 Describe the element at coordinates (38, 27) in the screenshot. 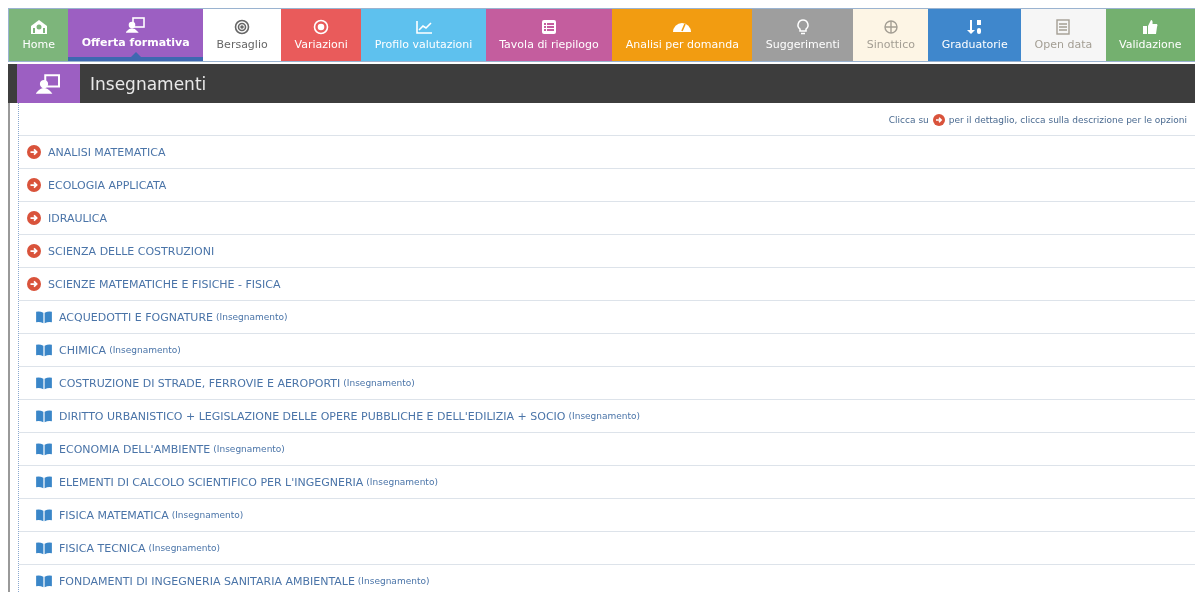

I see `building-icon` at that location.